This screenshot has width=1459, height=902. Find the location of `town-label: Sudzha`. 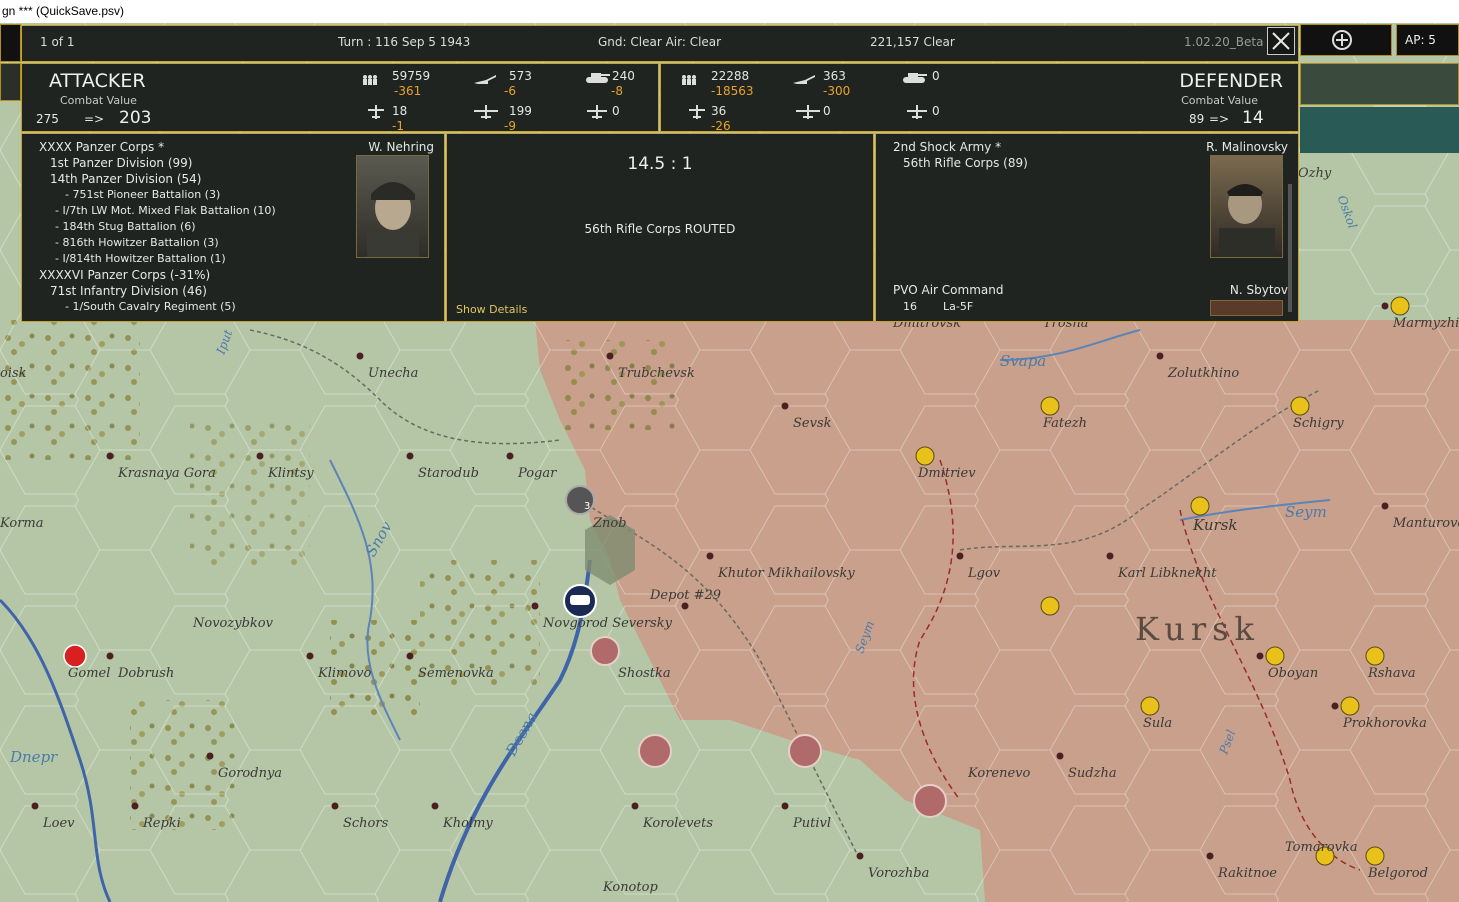

town-label: Sudzha is located at coordinates (1092, 773).